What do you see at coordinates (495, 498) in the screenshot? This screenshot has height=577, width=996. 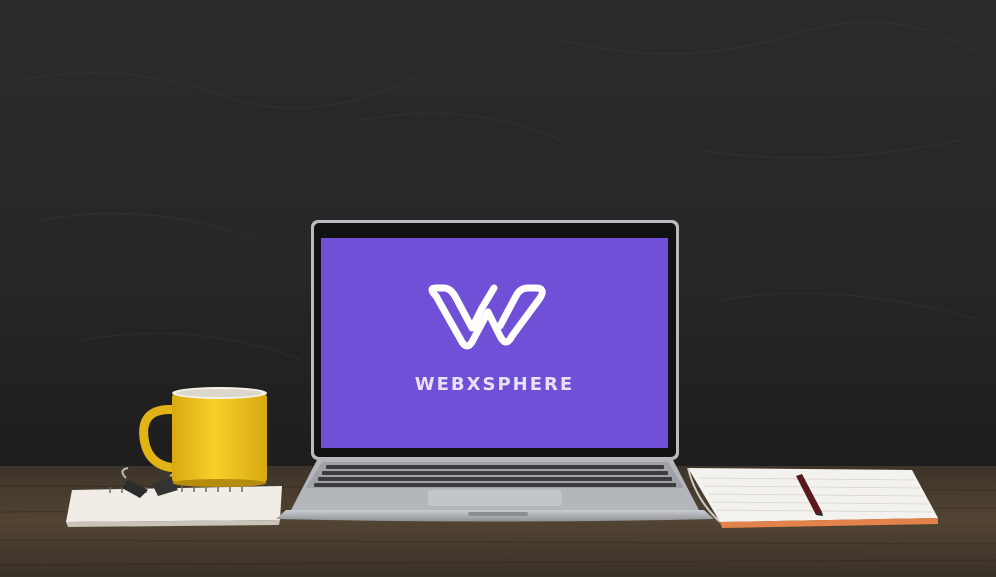 I see `trackpad` at bounding box center [495, 498].